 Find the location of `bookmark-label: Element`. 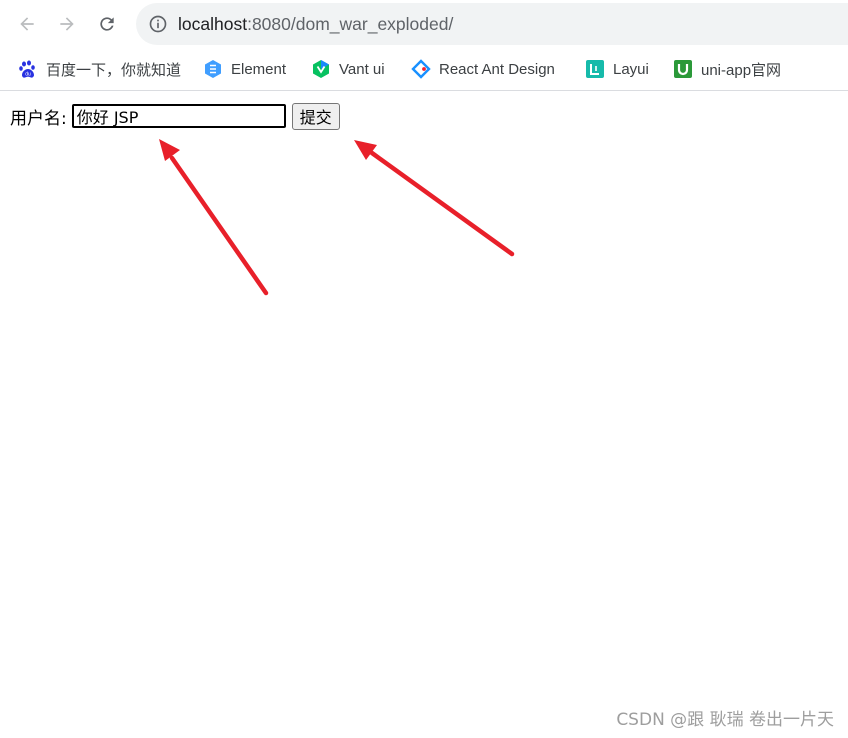

bookmark-label: Element is located at coordinates (259, 69).